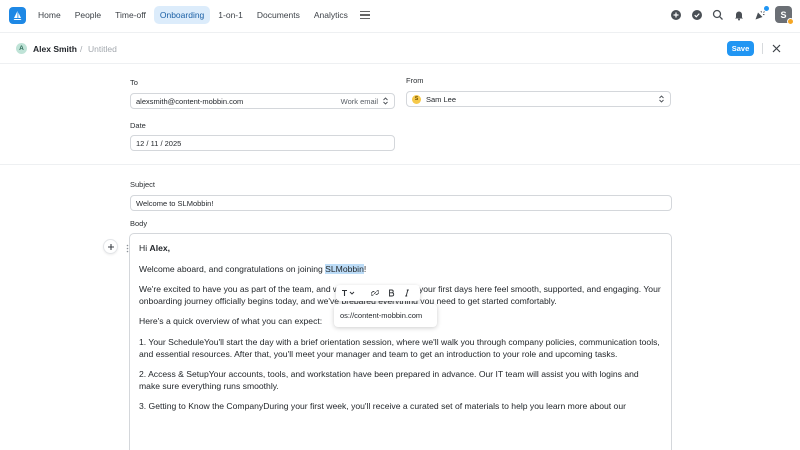  What do you see at coordinates (130, 15) in the screenshot?
I see `nav-time-off: Time-off` at bounding box center [130, 15].